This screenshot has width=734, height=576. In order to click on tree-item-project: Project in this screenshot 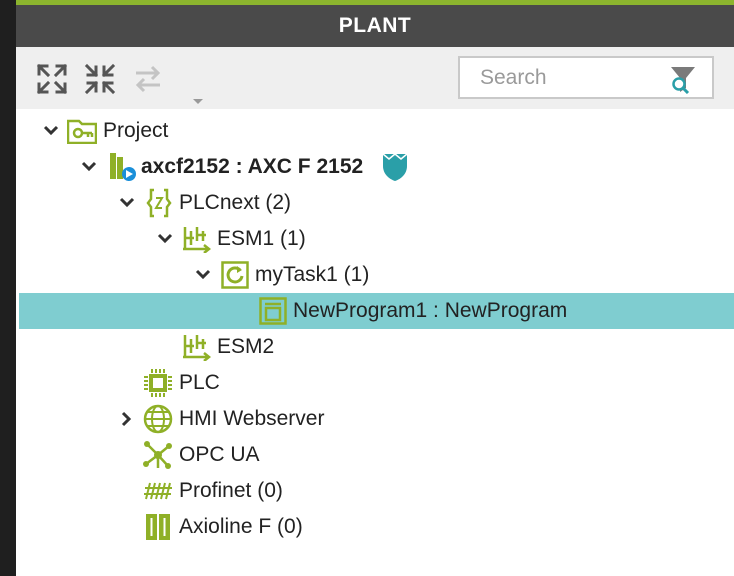, I will do `click(375, 131)`.